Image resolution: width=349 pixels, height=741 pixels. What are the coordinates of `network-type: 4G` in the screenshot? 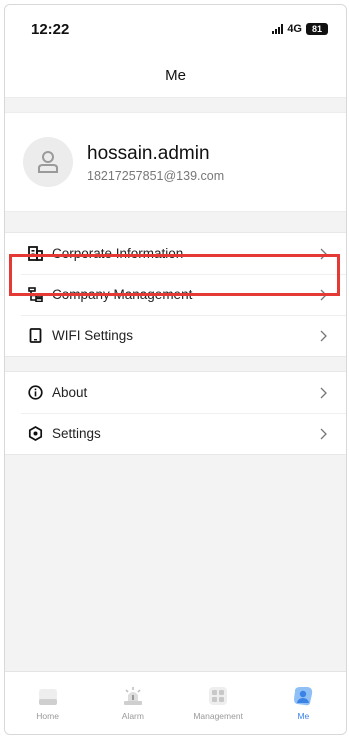 It's located at (294, 29).